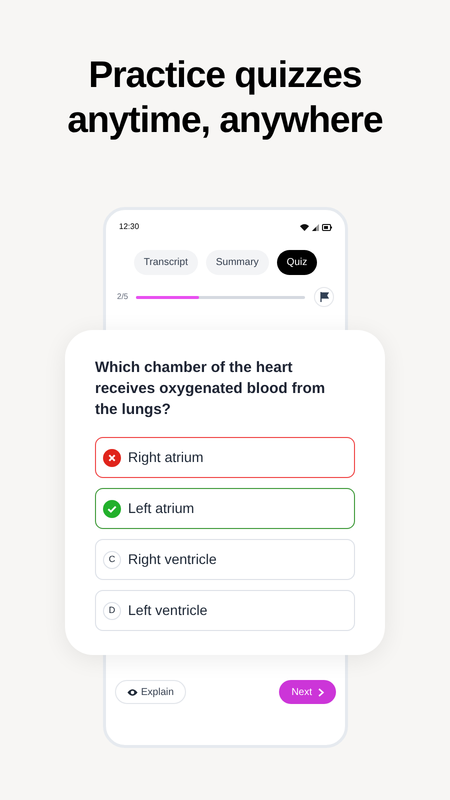 This screenshot has height=800, width=450. I want to click on status-time: 12:30, so click(129, 227).